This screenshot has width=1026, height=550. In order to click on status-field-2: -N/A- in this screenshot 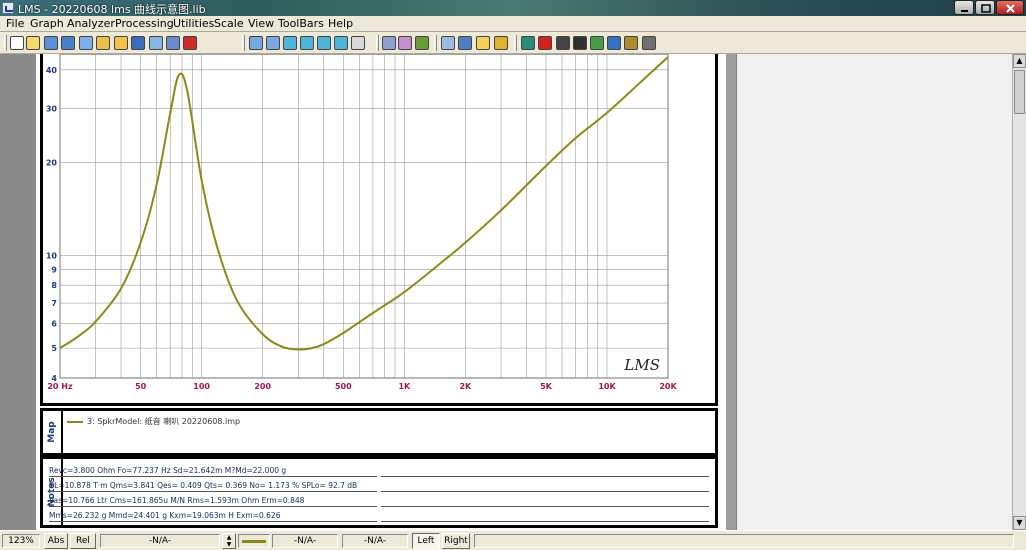, I will do `click(305, 541)`.